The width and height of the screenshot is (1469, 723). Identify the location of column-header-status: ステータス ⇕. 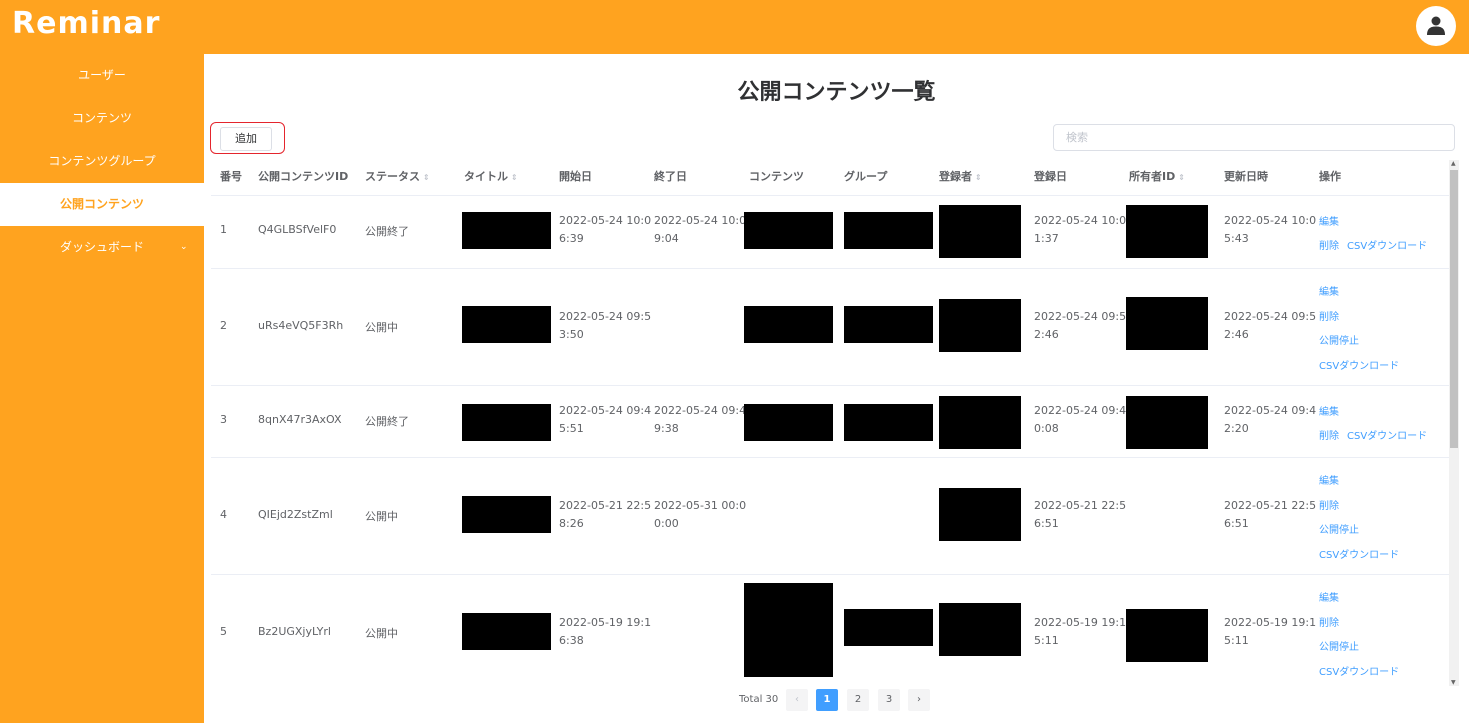
(397, 178).